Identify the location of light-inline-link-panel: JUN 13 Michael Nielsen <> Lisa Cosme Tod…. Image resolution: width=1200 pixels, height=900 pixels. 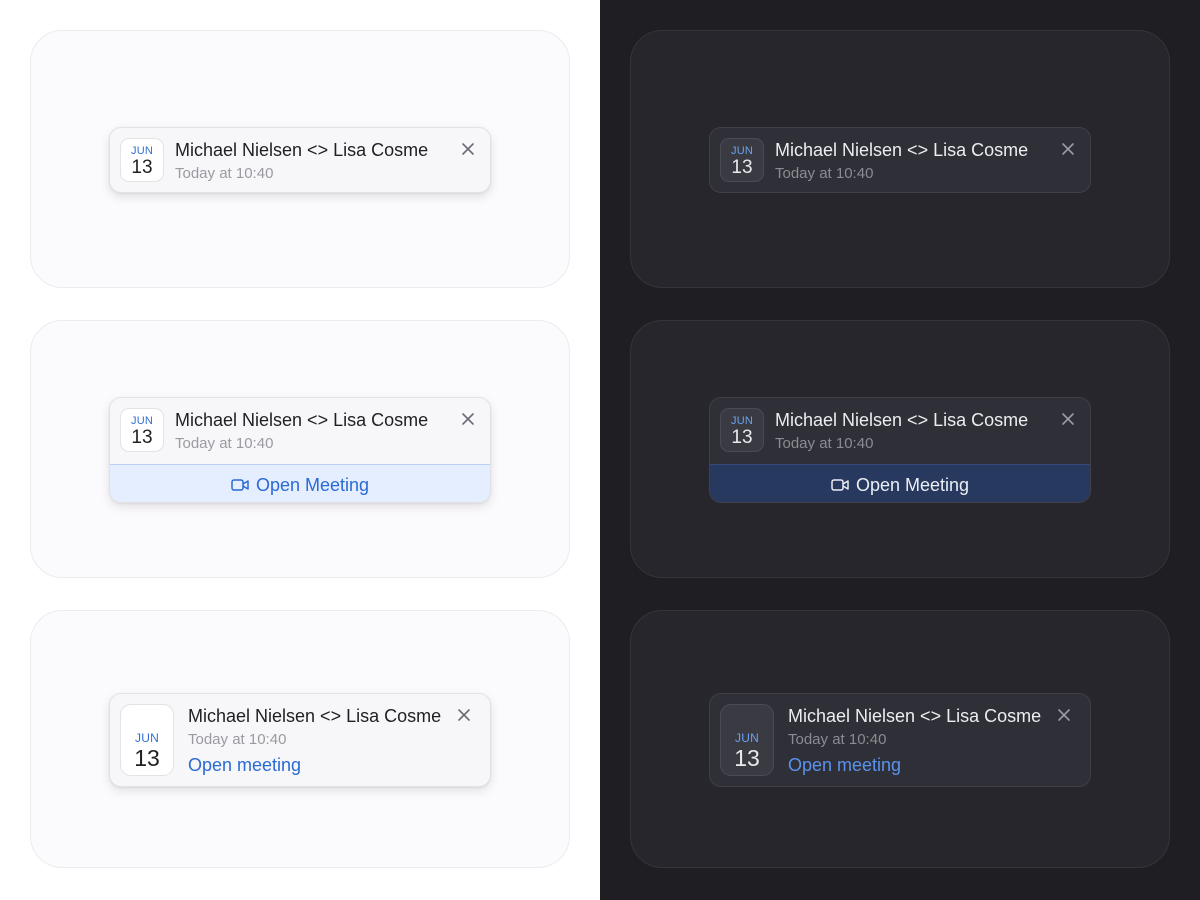
(300, 739).